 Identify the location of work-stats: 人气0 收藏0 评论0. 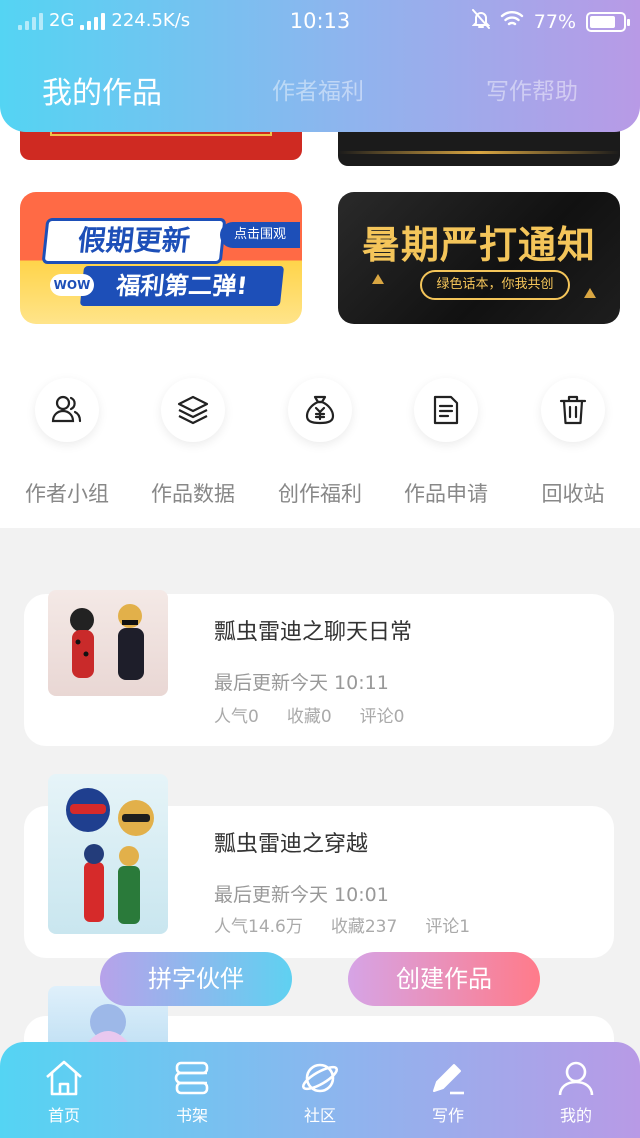
(323, 714).